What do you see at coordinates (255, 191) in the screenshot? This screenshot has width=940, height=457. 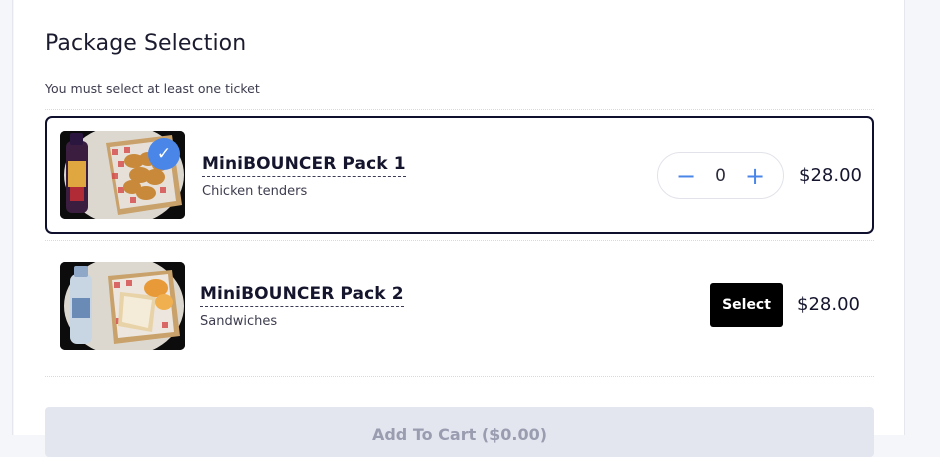 I see `package-1-description: Chicken tenders` at bounding box center [255, 191].